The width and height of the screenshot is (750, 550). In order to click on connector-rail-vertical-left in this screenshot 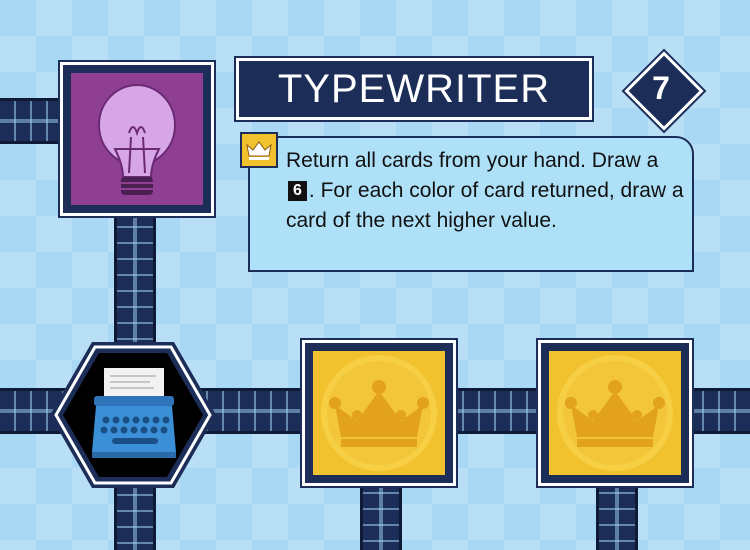, I will do `click(135, 277)`.